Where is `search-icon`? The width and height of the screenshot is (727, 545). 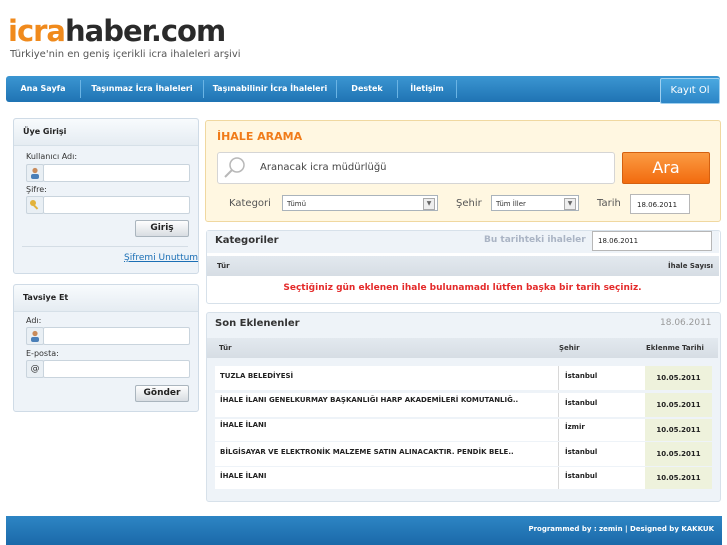 search-icon is located at coordinates (235, 167).